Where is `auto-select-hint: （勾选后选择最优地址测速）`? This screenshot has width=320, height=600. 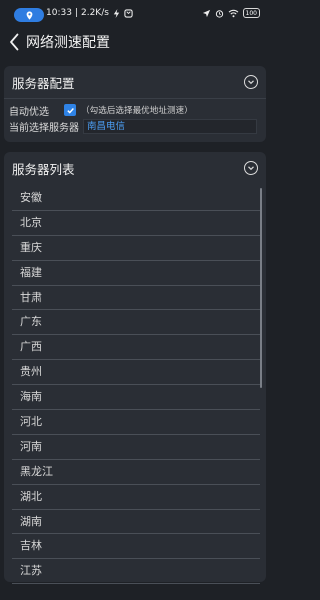 auto-select-hint: （勾选后选择最优地址测速） is located at coordinates (137, 111).